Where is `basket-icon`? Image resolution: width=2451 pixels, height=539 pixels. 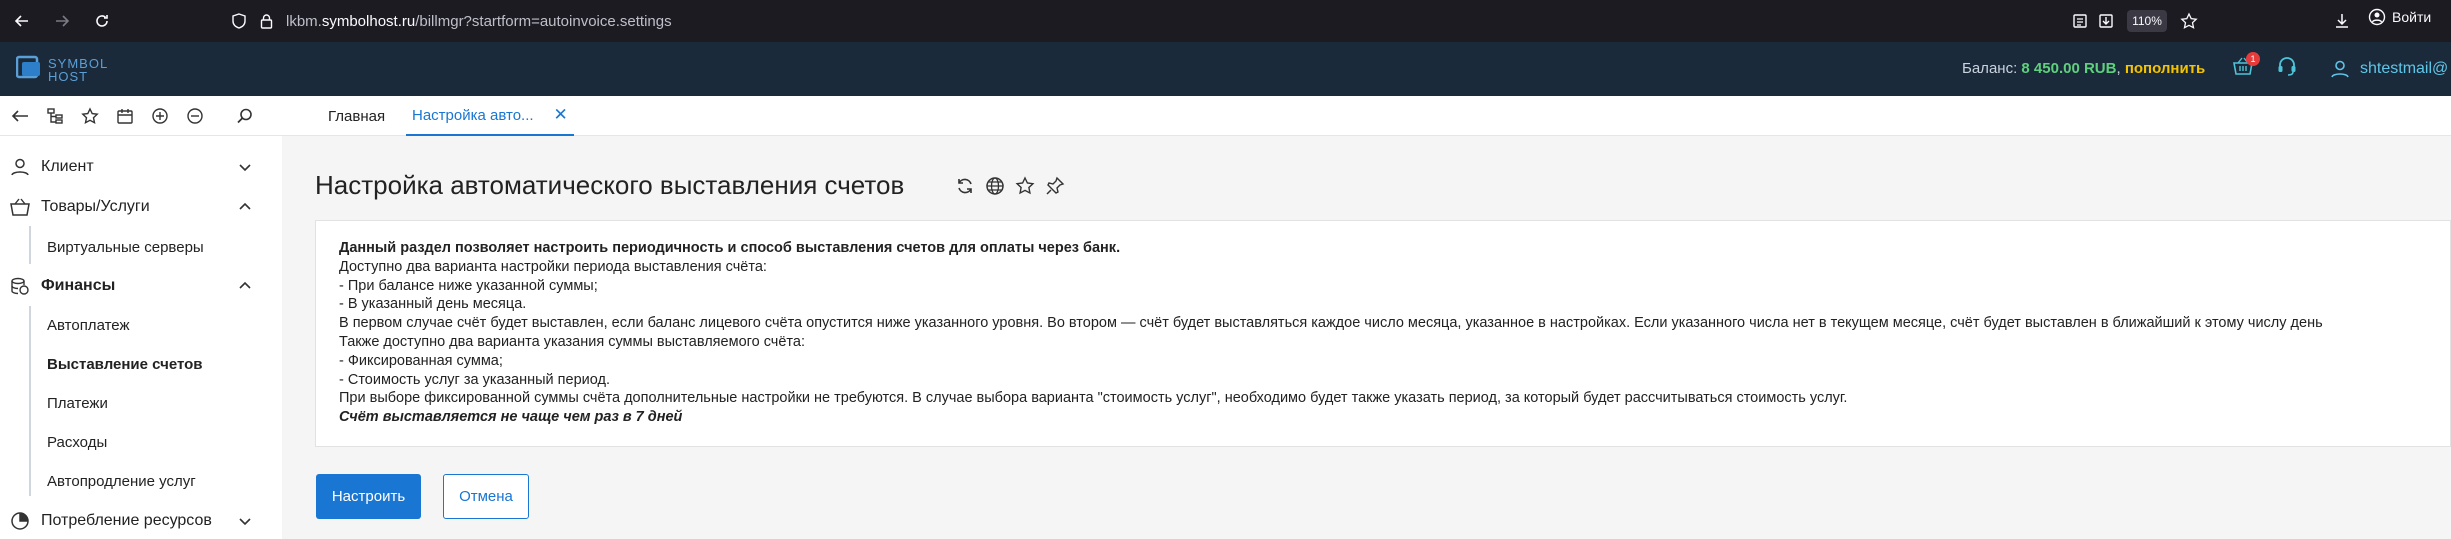
basket-icon is located at coordinates (20, 207).